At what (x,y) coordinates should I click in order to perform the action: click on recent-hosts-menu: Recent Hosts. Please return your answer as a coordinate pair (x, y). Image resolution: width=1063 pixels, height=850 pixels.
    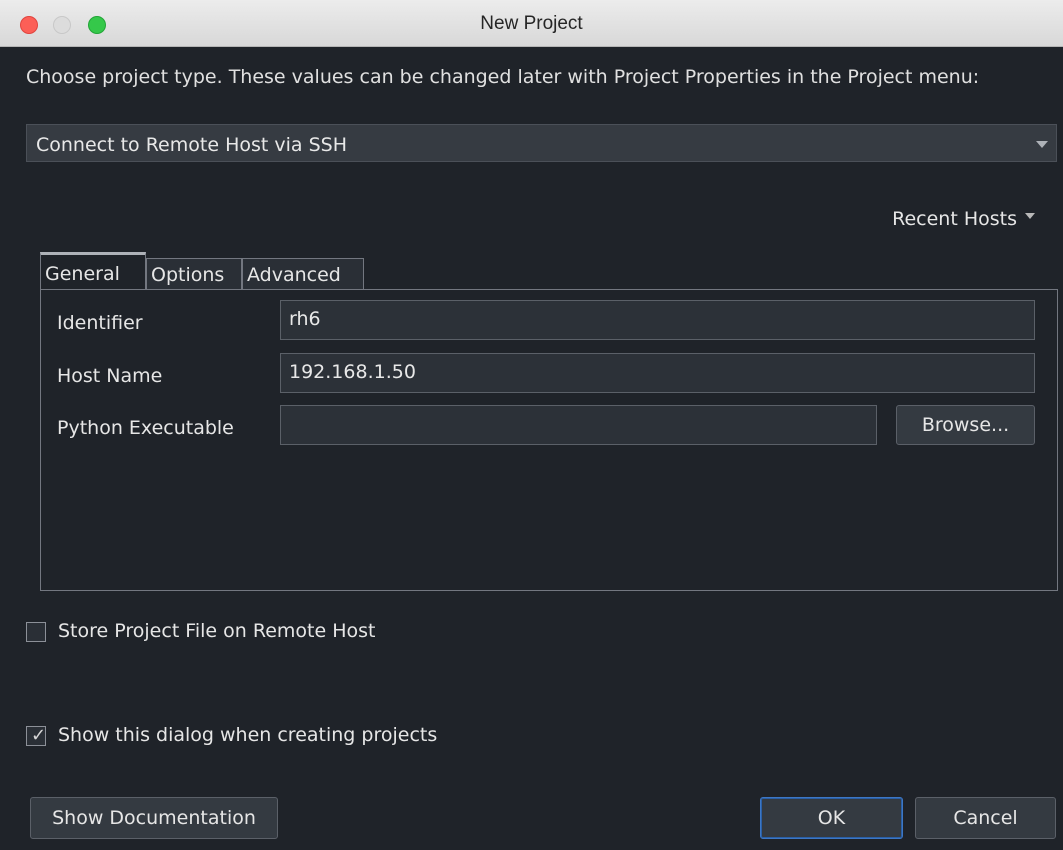
    Looking at the image, I should click on (963, 219).